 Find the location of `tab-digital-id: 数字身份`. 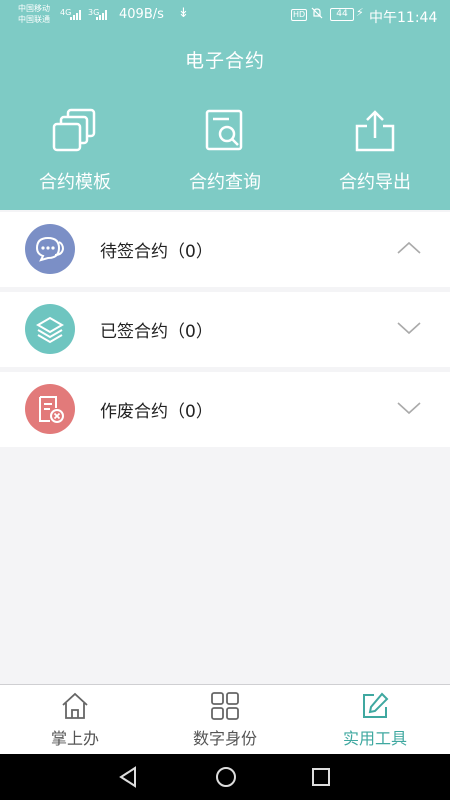

tab-digital-id: 数字身份 is located at coordinates (225, 720).